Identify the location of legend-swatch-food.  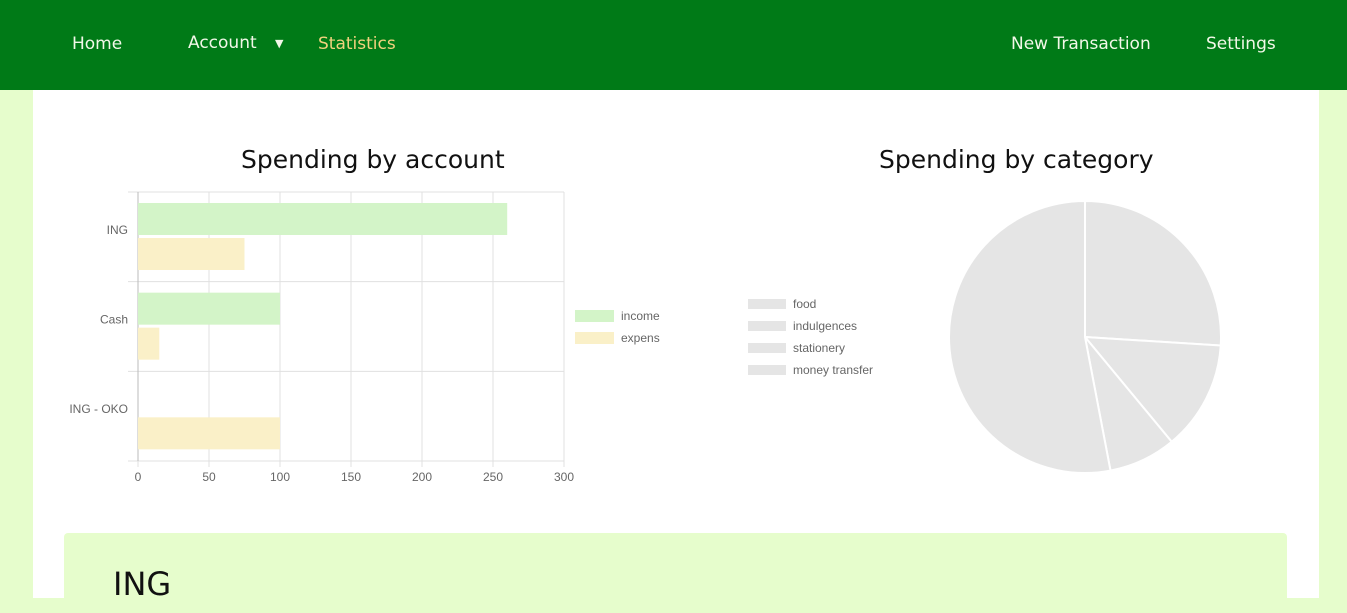
(767, 304).